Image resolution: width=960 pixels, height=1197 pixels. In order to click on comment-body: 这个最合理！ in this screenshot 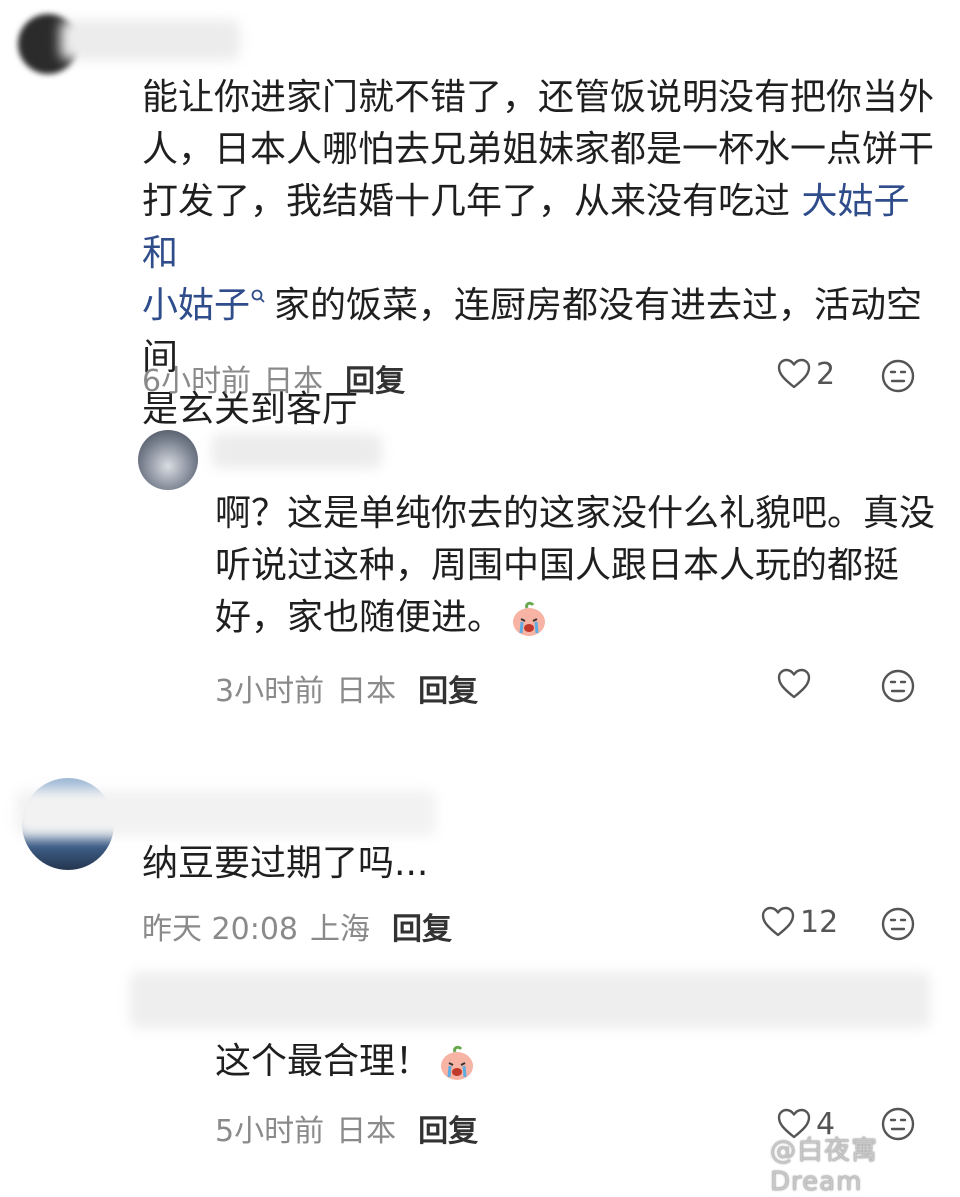, I will do `click(346, 1062)`.